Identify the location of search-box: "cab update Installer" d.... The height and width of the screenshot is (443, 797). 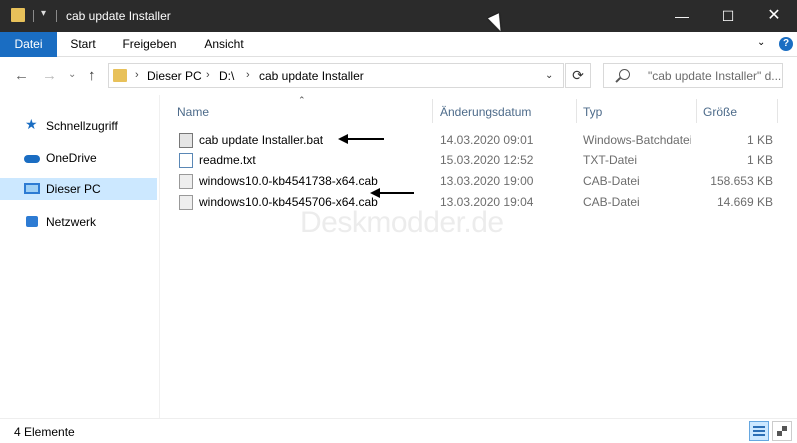
(693, 75).